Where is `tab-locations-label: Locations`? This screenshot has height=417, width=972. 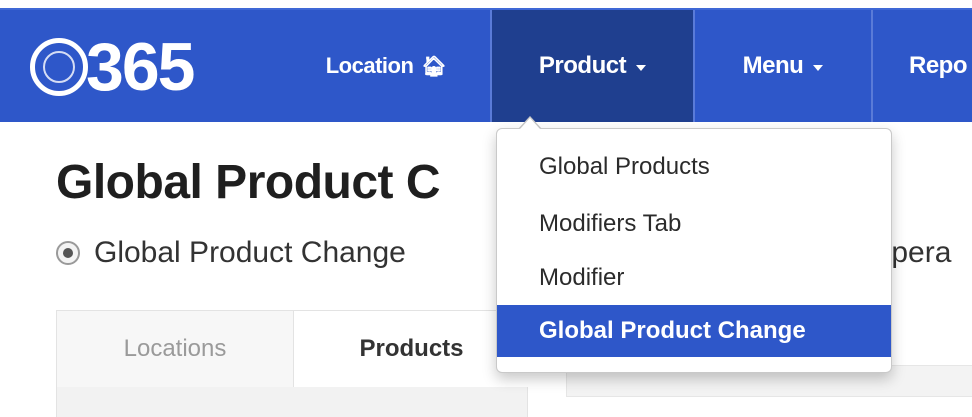 tab-locations-label: Locations is located at coordinates (175, 348).